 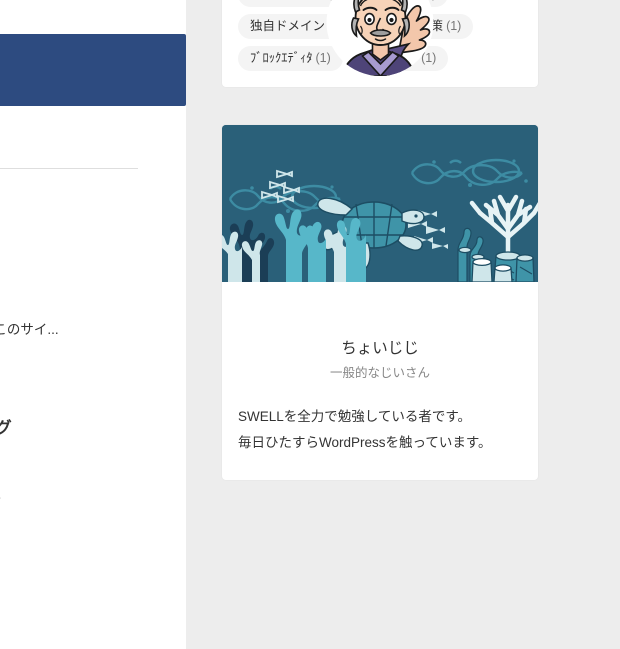 I want to click on profile-role: 一般的なじいさん, so click(x=379, y=372).